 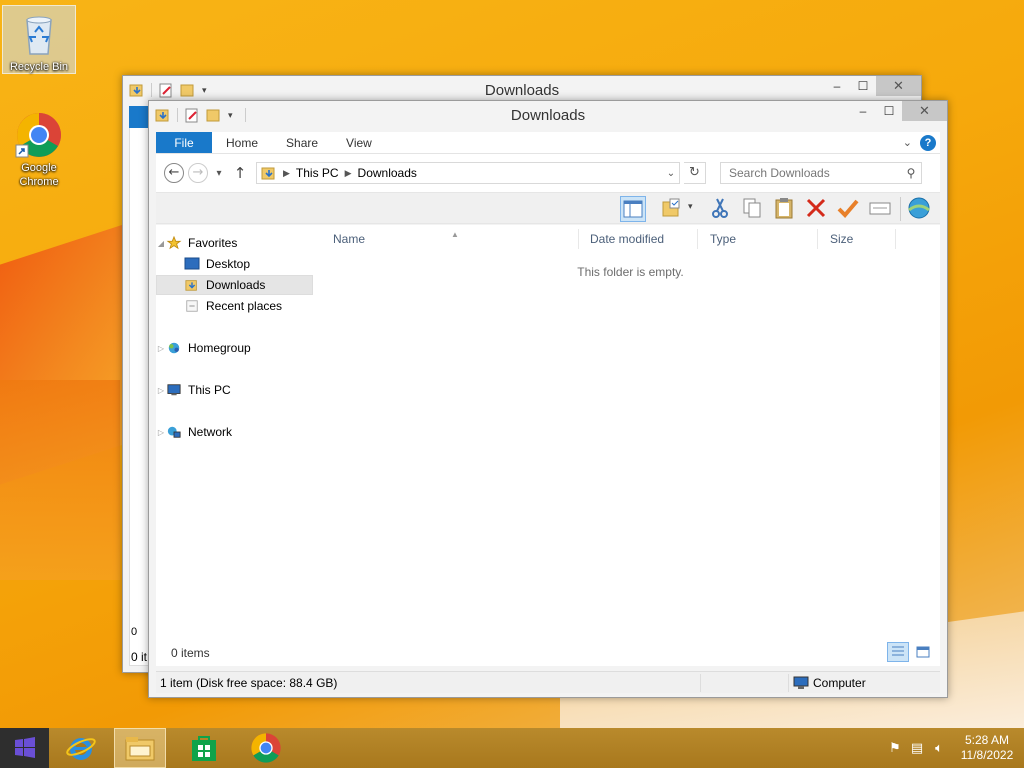 What do you see at coordinates (842, 239) in the screenshot?
I see `column-label: Size` at bounding box center [842, 239].